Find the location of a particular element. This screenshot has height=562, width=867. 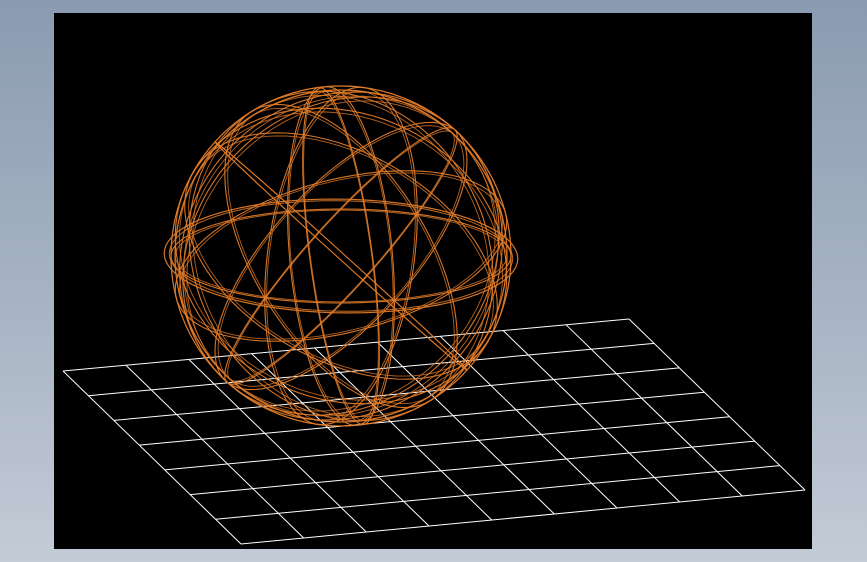

equator-band-inner is located at coordinates (341, 256).